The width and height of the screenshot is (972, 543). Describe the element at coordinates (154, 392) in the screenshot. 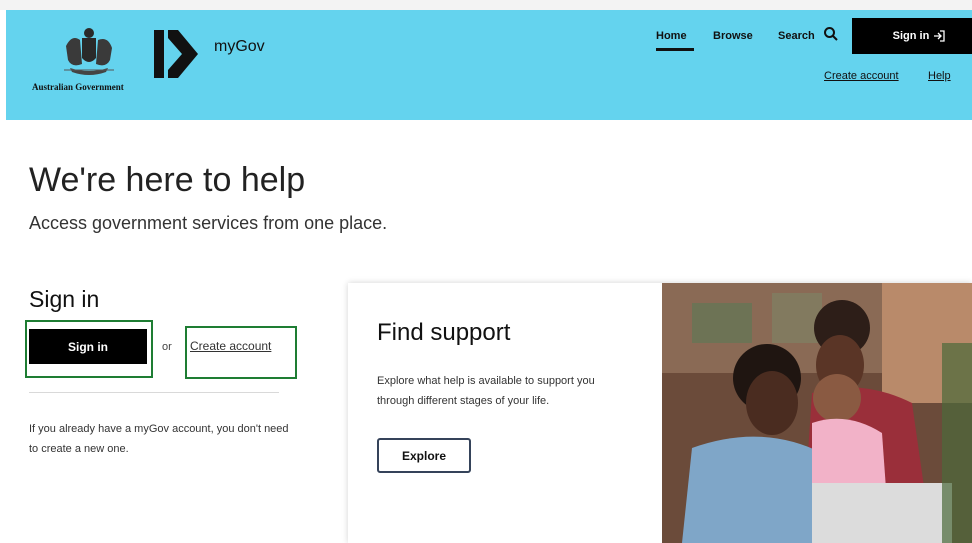

I see `signin-divider` at that location.